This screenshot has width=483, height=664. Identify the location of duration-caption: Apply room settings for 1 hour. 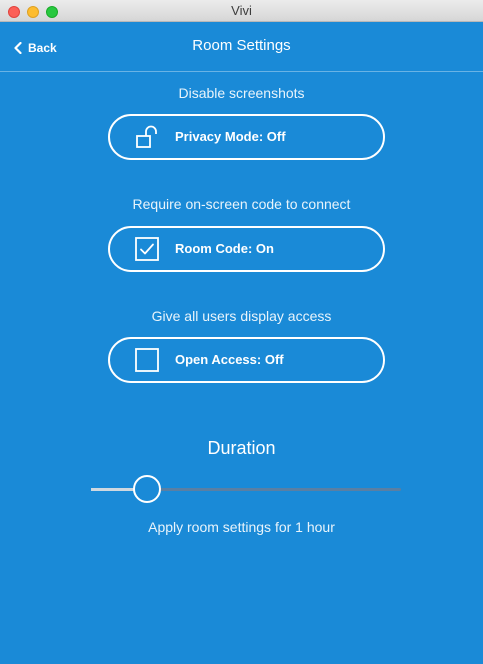
(241, 527).